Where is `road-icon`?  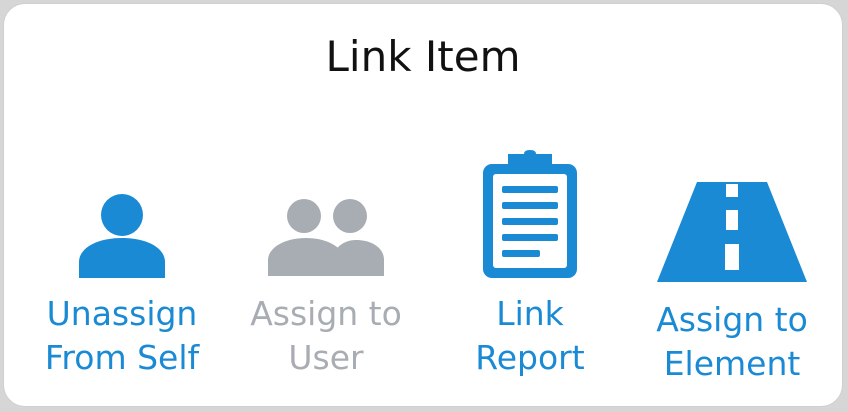 road-icon is located at coordinates (732, 217).